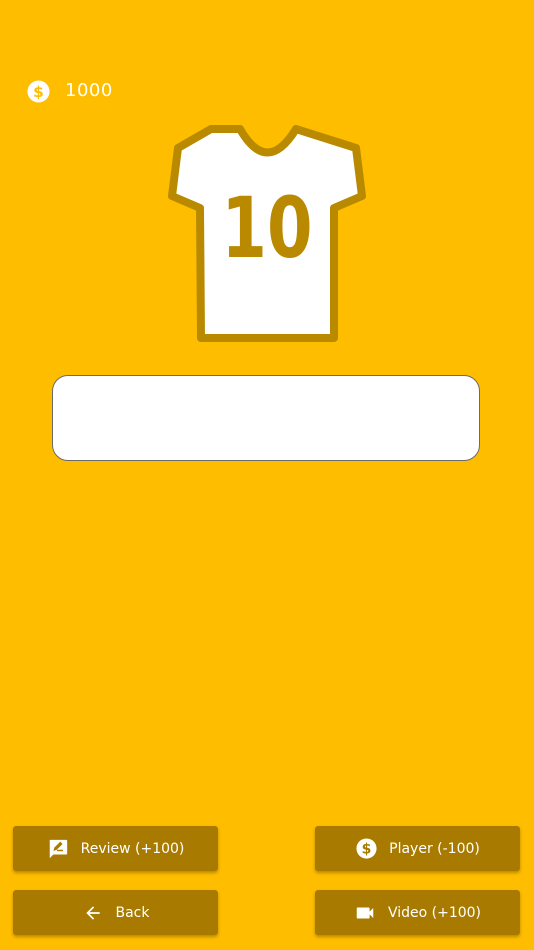 This screenshot has width=534, height=950. Describe the element at coordinates (58, 849) in the screenshot. I see `rate-review-icon` at that location.